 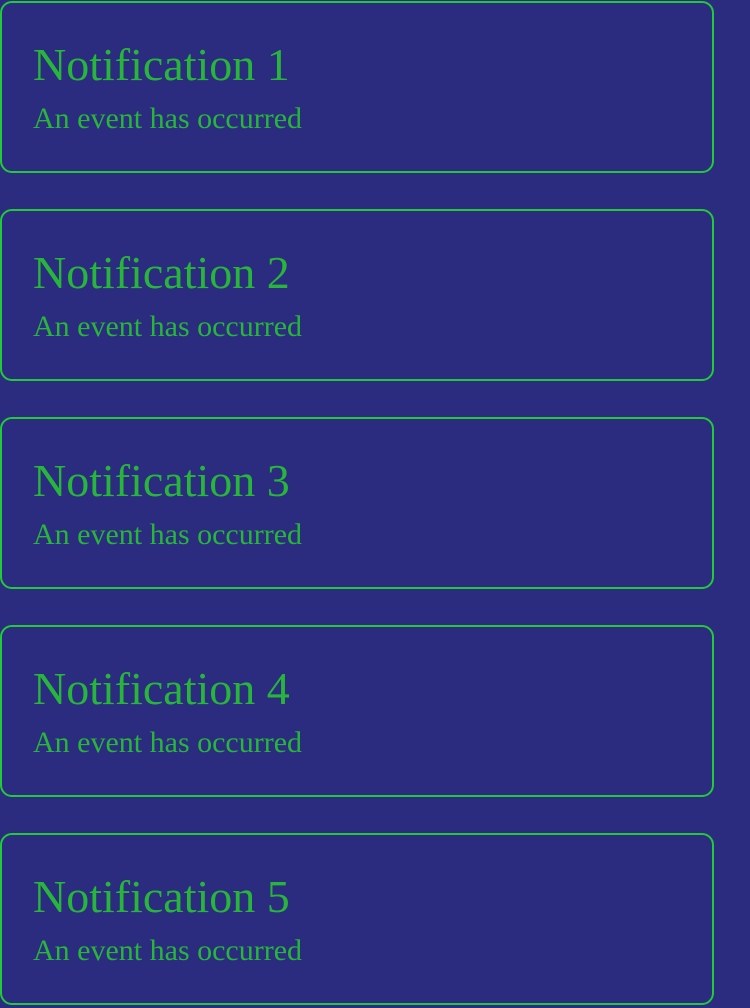 What do you see at coordinates (161, 64) in the screenshot?
I see `notification-title: Notification 1` at bounding box center [161, 64].